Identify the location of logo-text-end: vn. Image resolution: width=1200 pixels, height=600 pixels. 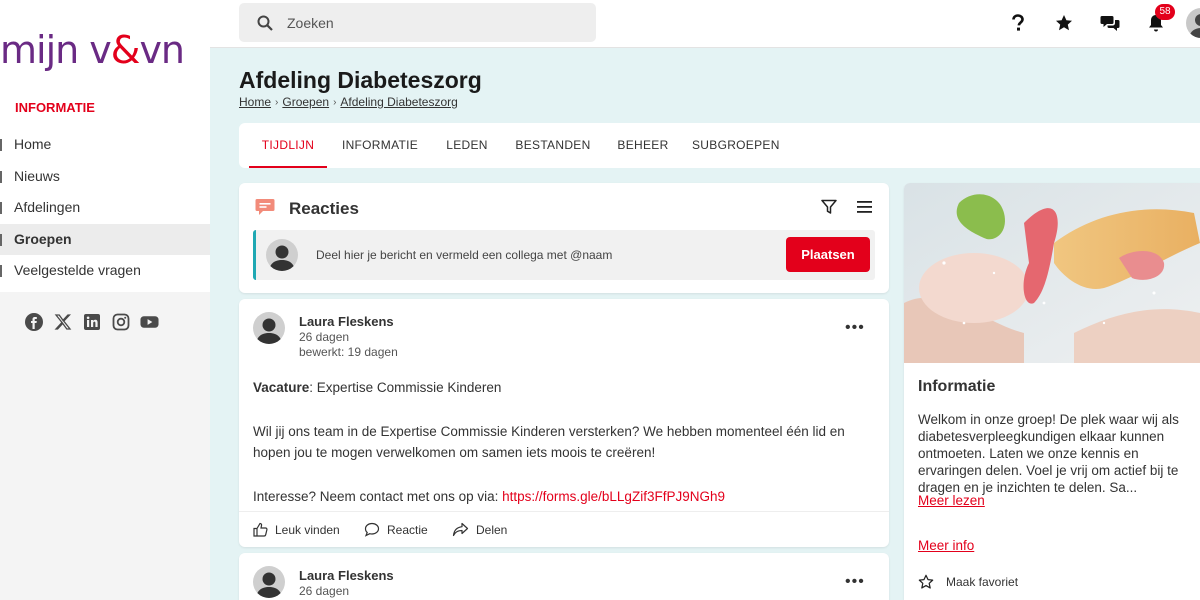
(162, 50).